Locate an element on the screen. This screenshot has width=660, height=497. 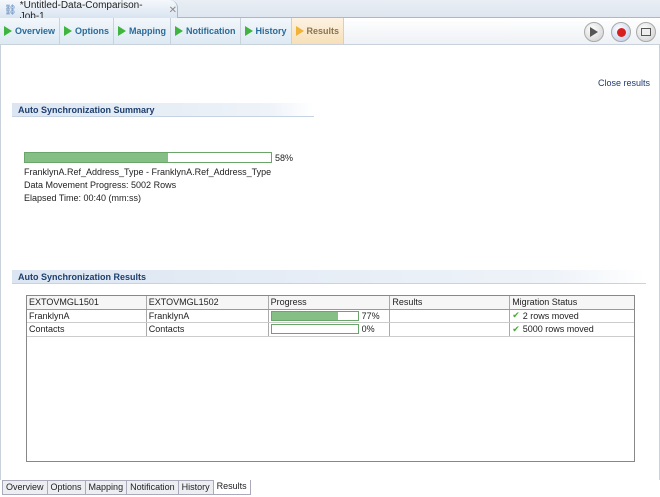
progress-cell: 77% is located at coordinates (330, 315).